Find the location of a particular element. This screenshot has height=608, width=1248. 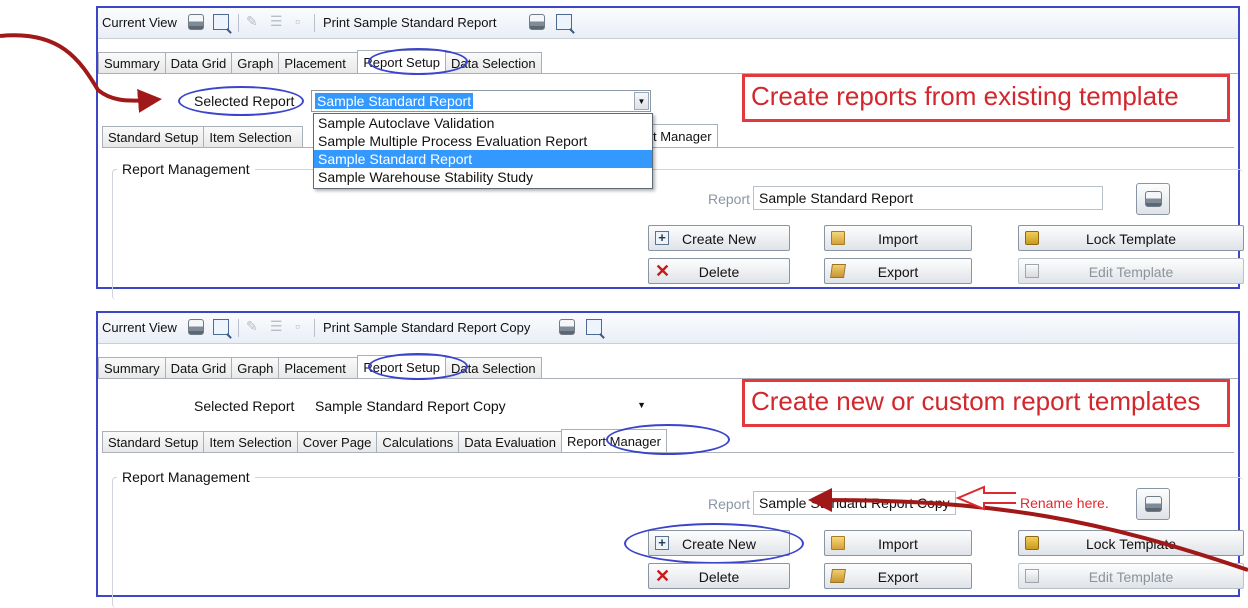

tab-cover-page: Cover Page is located at coordinates (337, 441).